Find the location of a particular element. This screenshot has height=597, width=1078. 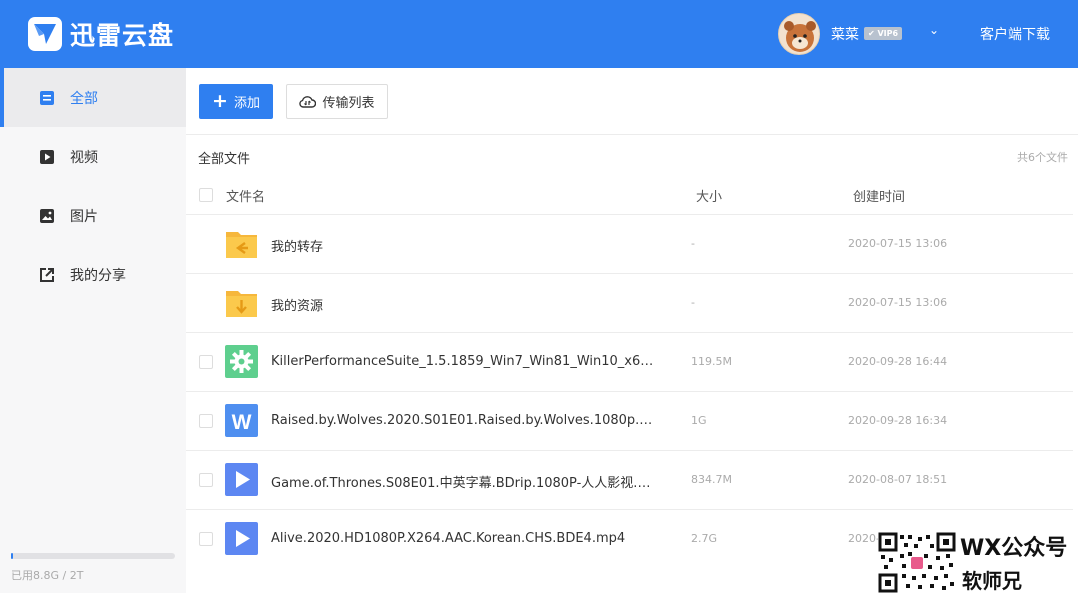

word-doc-icon: W is located at coordinates (241, 420).